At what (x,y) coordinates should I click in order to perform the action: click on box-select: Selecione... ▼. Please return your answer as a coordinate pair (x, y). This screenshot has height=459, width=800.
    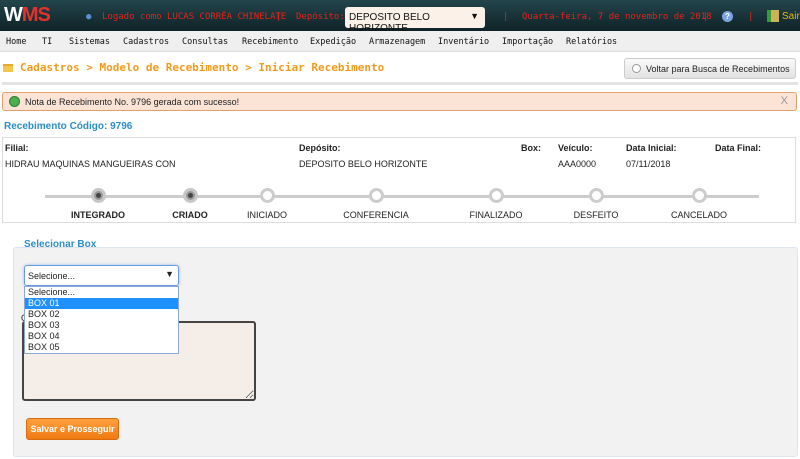
    Looking at the image, I should click on (101, 275).